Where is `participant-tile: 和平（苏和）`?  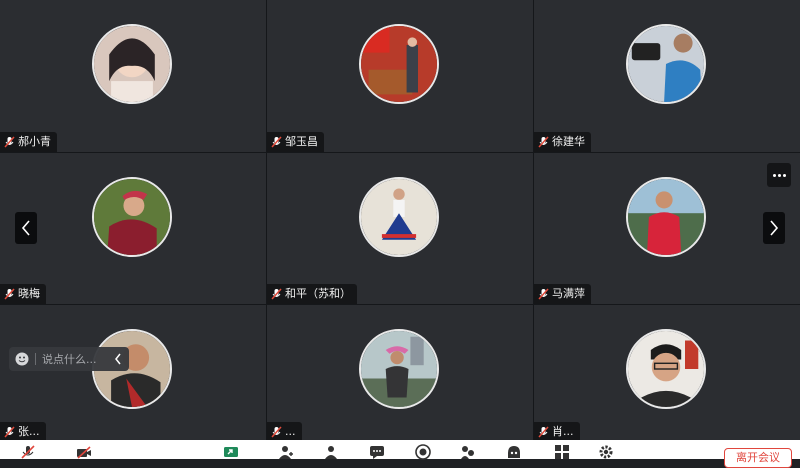 participant-tile: 和平（苏和） is located at coordinates (400, 228).